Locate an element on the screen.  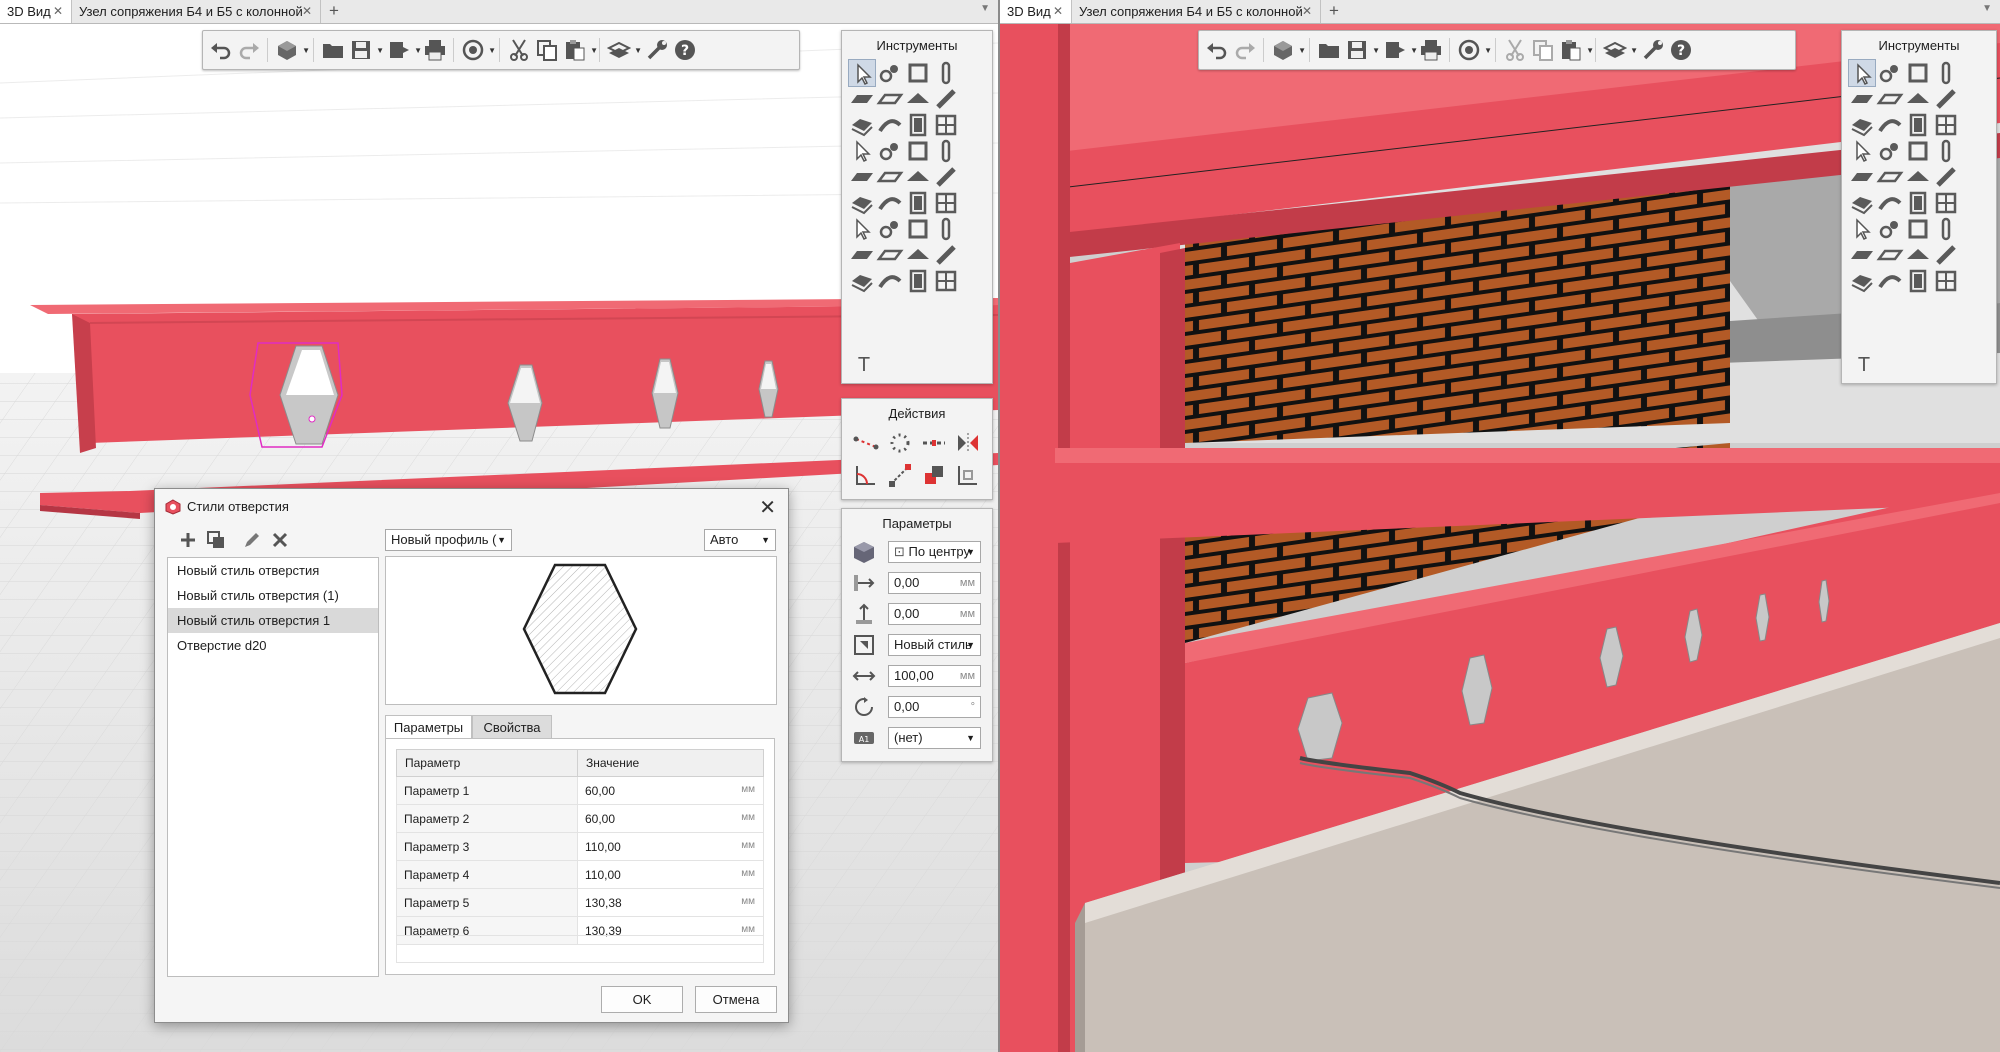
door-icon is located at coordinates (1918, 125).